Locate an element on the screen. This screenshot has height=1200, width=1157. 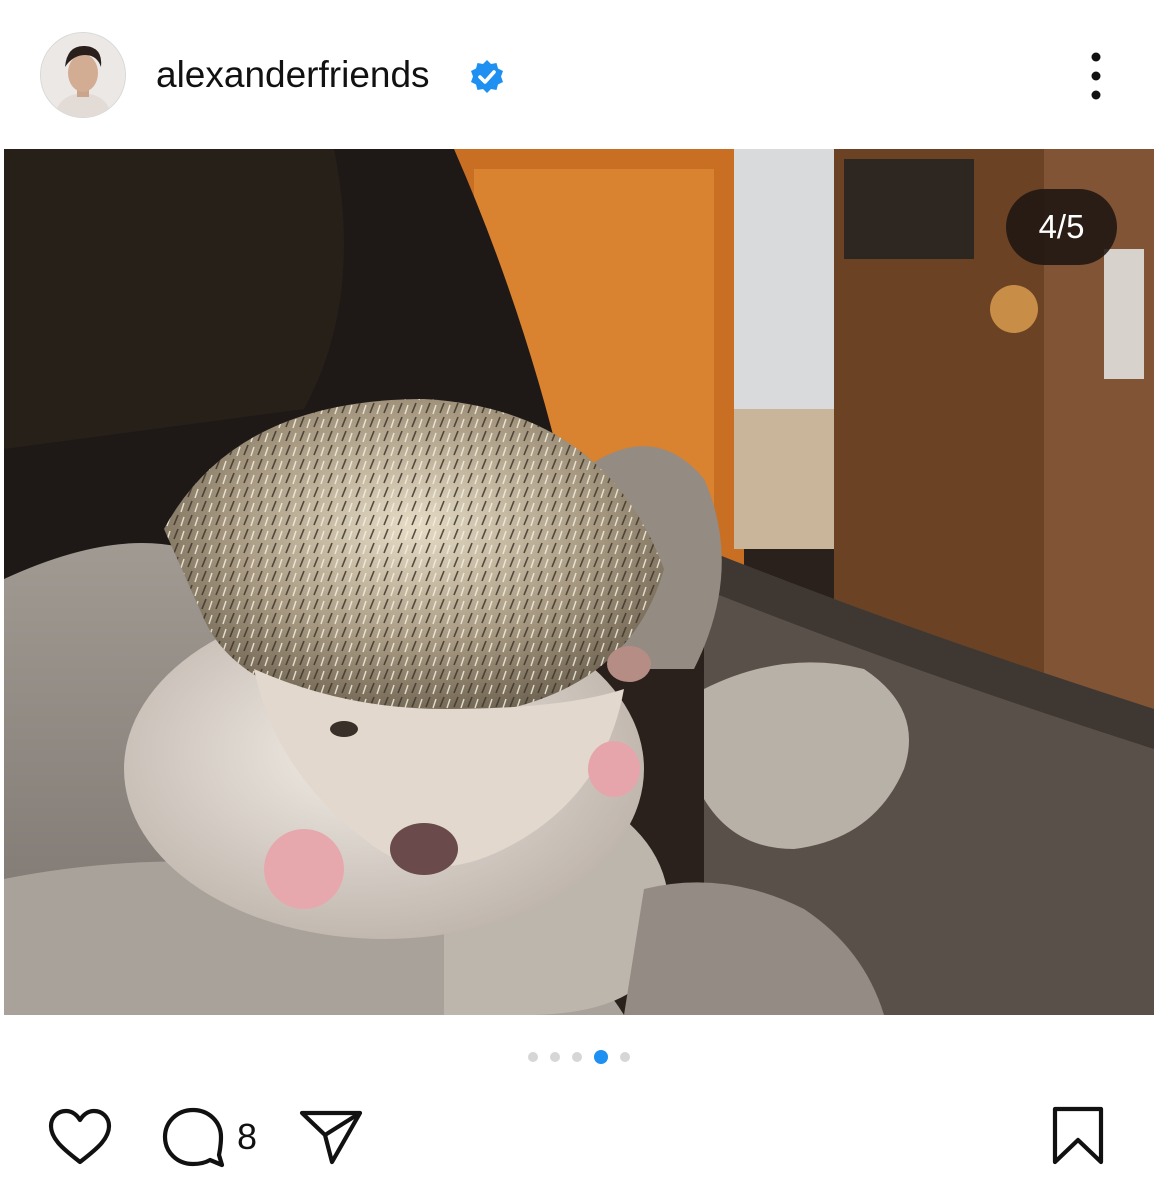
more-vertical-icon is located at coordinates (1096, 76).